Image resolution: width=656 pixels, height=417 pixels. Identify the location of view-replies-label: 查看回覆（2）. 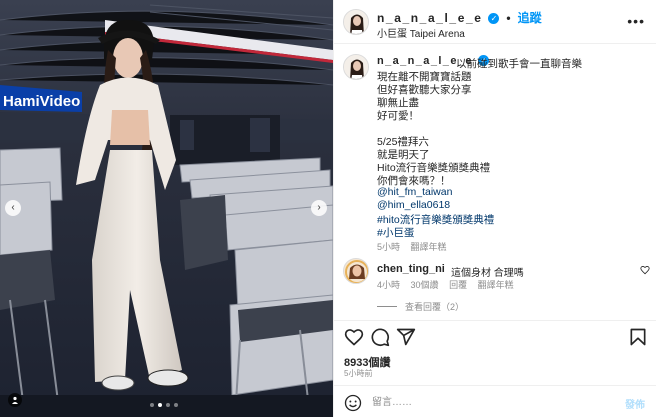
(435, 307).